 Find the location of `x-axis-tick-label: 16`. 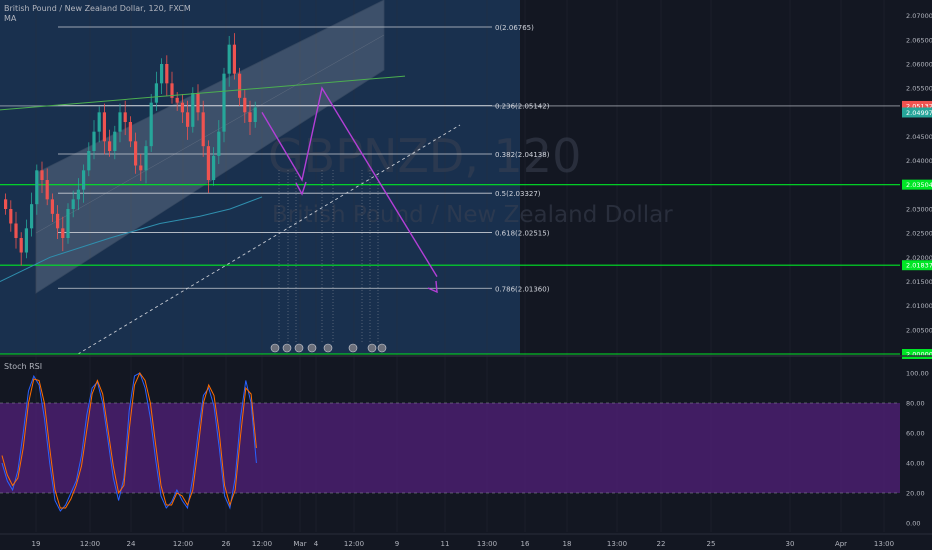

x-axis-tick-label: 16 is located at coordinates (525, 544).